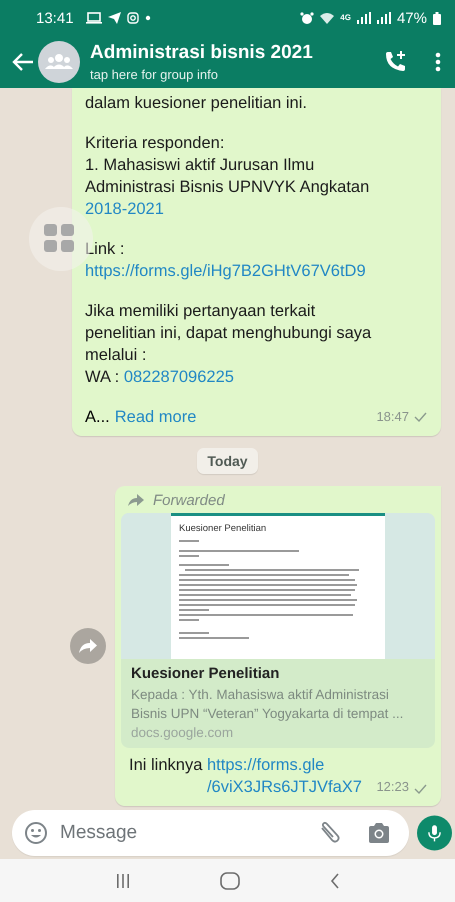 The height and width of the screenshot is (902, 455). Describe the element at coordinates (59, 62) in the screenshot. I see `group-avatar-icon` at that location.